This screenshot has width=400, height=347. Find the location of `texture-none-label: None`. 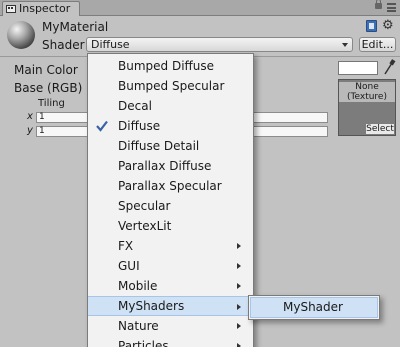

texture-none-label: None is located at coordinates (367, 87).